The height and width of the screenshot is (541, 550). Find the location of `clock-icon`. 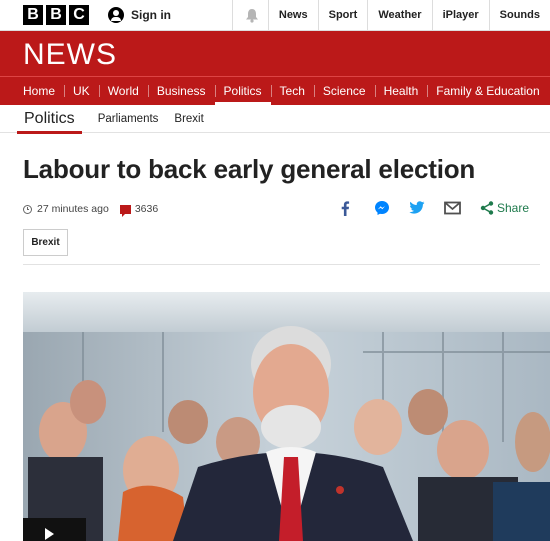

clock-icon is located at coordinates (27, 209).